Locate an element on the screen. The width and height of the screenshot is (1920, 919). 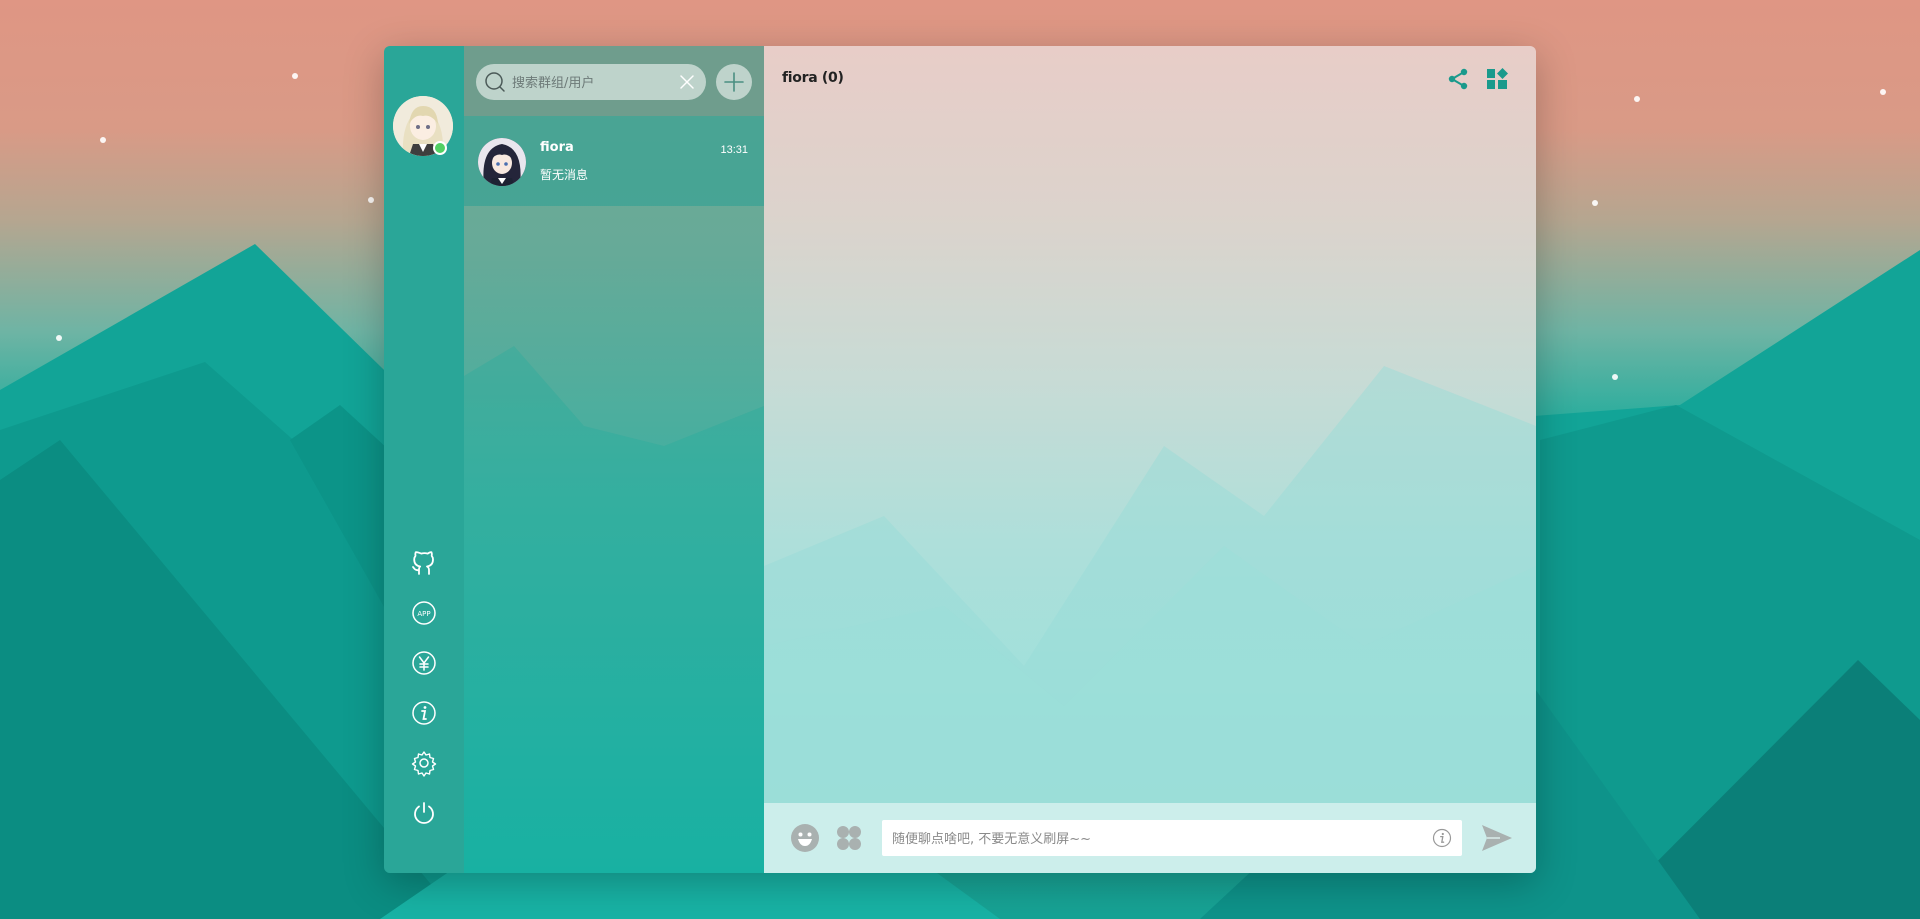
send-icon is located at coordinates (1497, 838).